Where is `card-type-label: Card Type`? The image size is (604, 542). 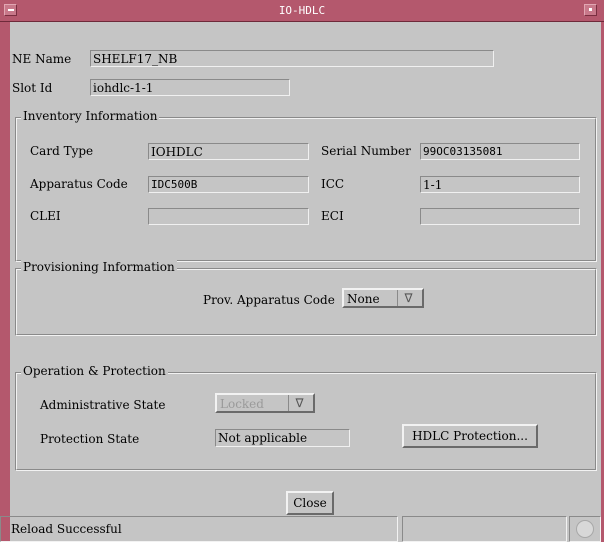
card-type-label: Card Type is located at coordinates (62, 151).